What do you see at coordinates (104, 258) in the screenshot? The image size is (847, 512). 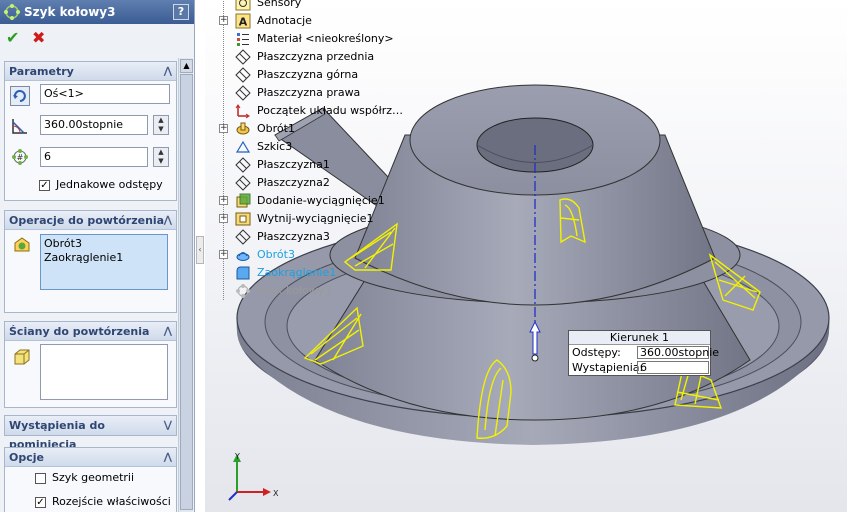 I see `list-item: Zaokrąglenie1` at bounding box center [104, 258].